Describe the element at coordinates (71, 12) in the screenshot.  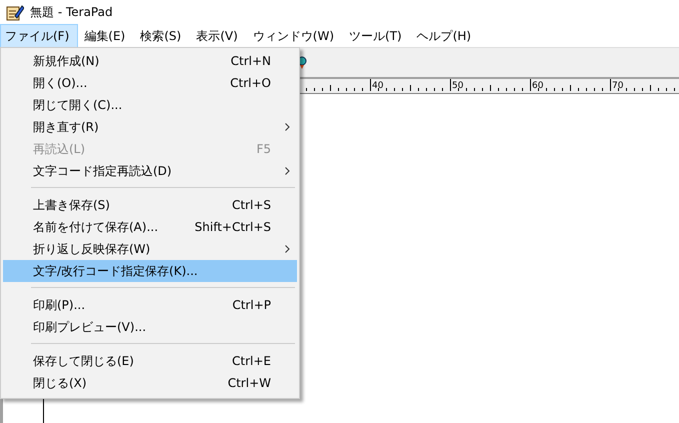
I see `window-title: 無題 - TeraPad` at that location.